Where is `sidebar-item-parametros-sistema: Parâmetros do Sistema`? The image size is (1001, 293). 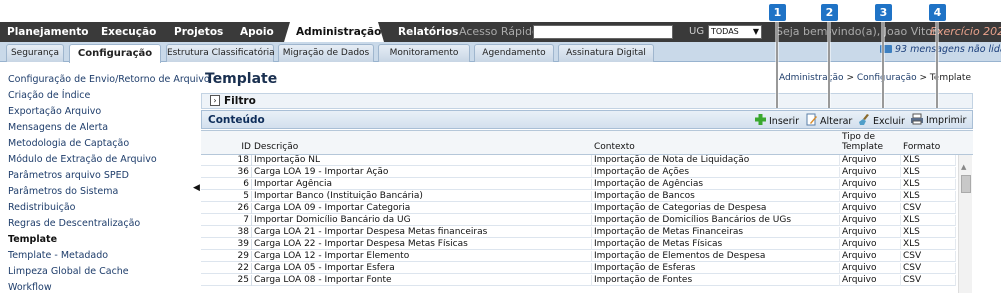
sidebar-item-parametros-sistema: Parâmetros do Sistema is located at coordinates (63, 191).